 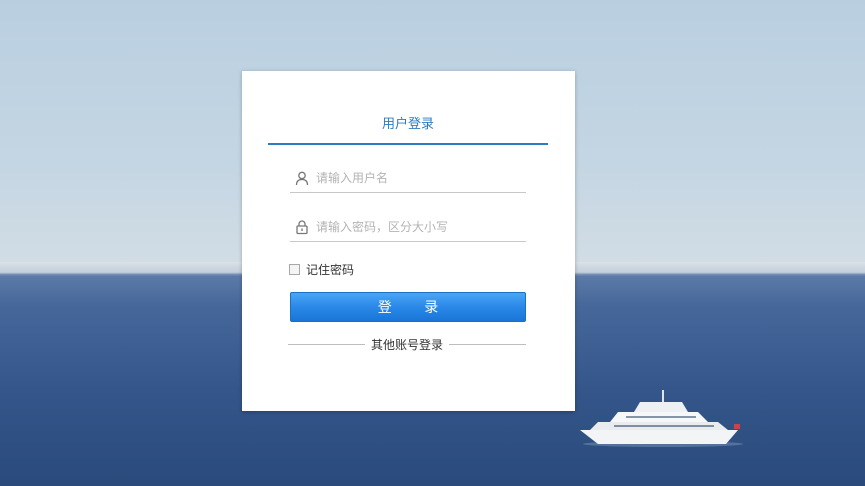 I want to click on other-login-link: 其他账号登录, so click(x=407, y=344).